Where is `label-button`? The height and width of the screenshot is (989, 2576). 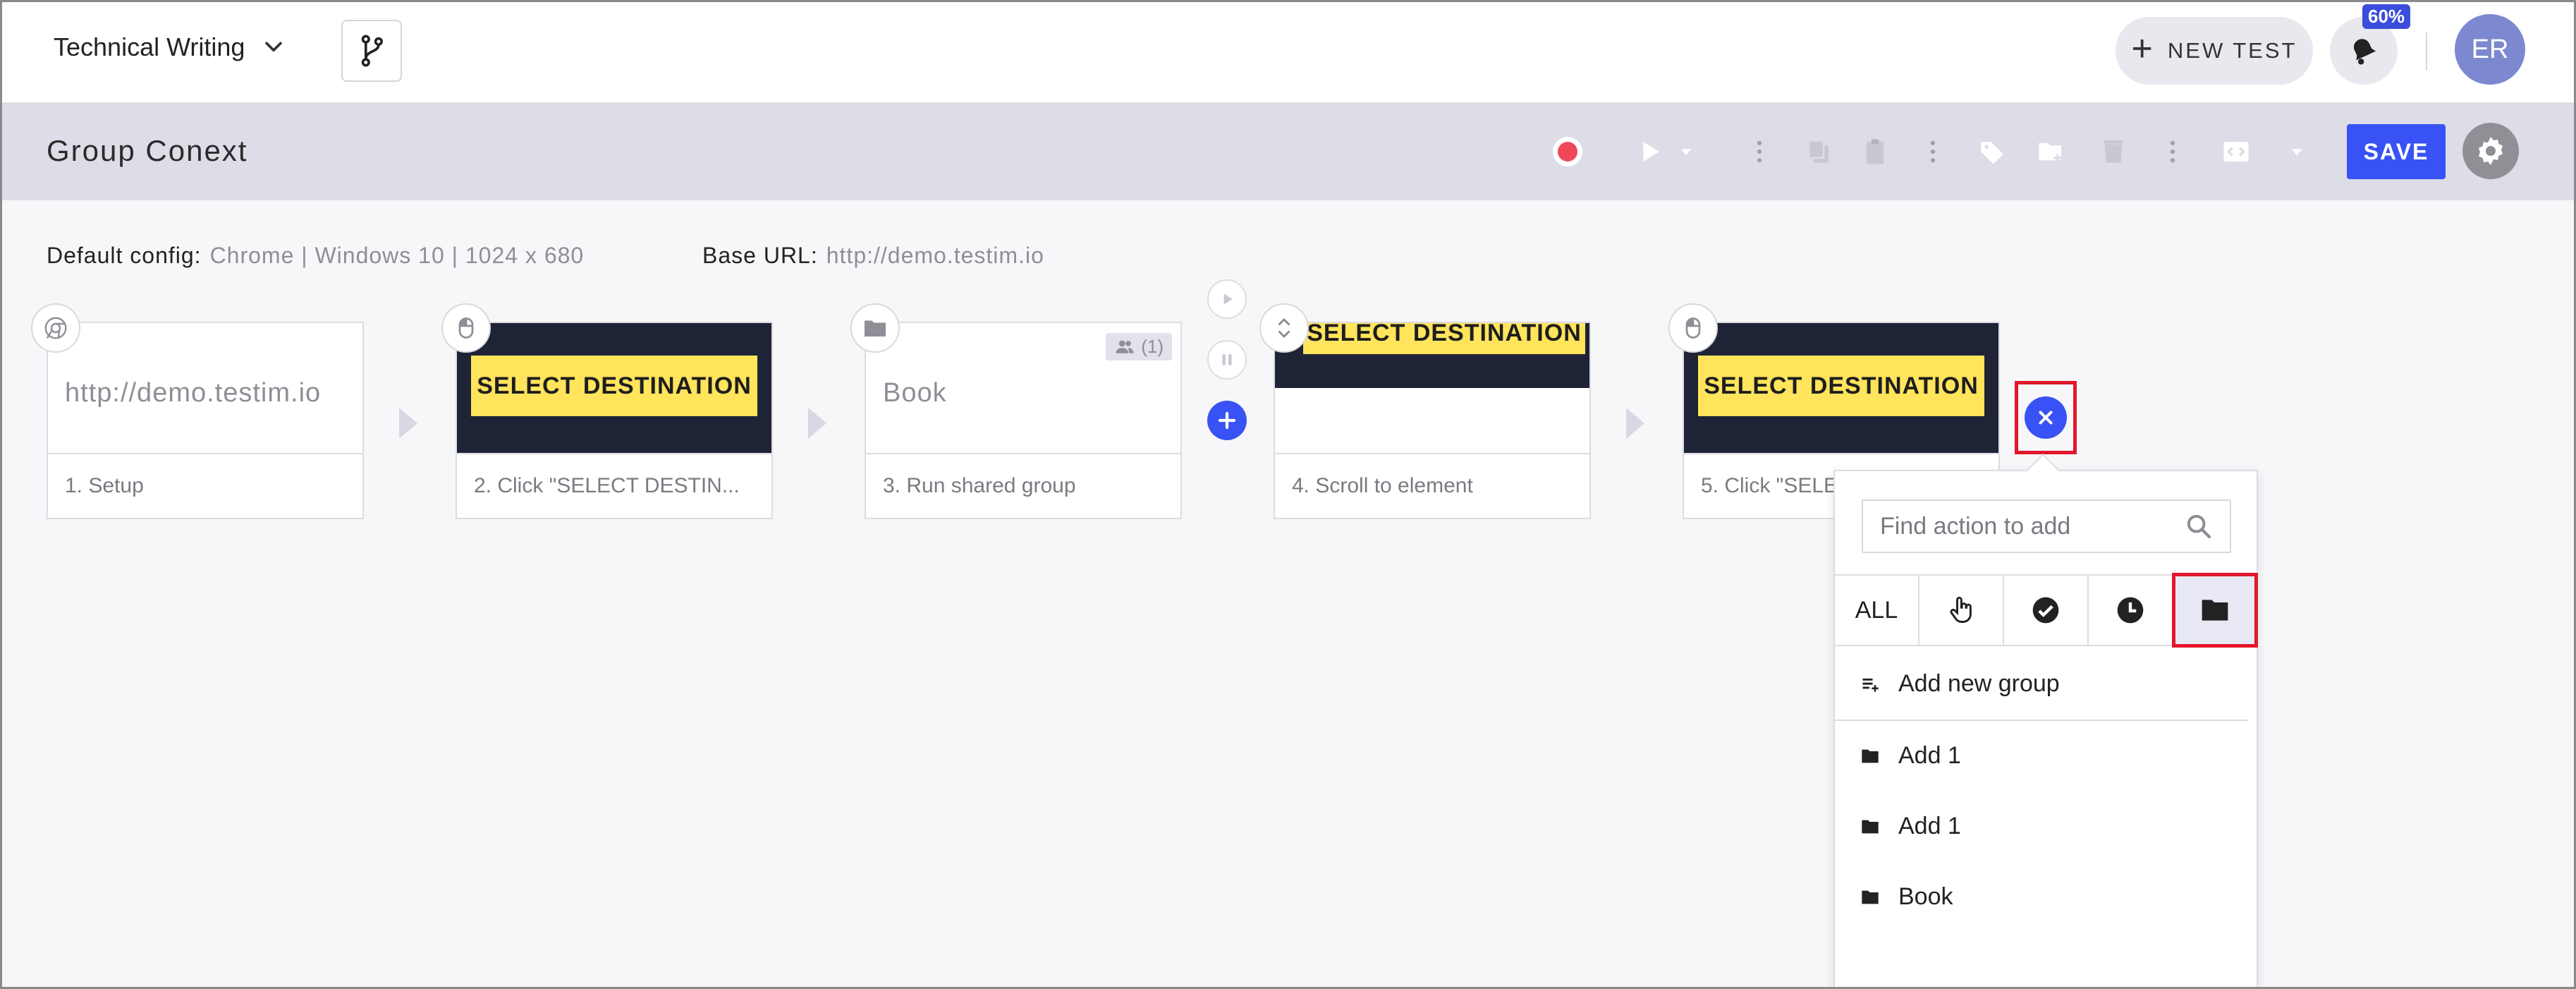 label-button is located at coordinates (1992, 151).